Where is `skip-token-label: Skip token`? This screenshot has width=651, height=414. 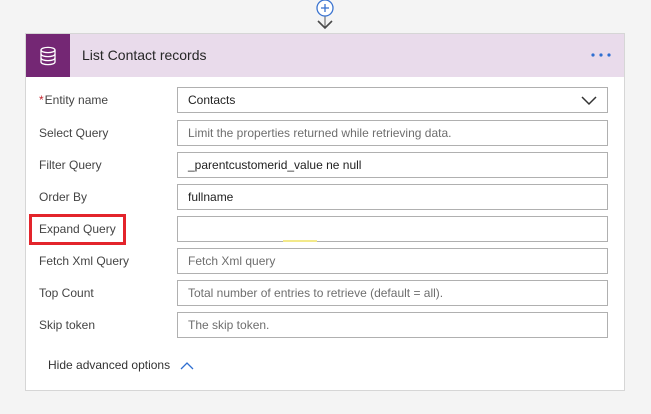
skip-token-label: Skip token is located at coordinates (67, 325).